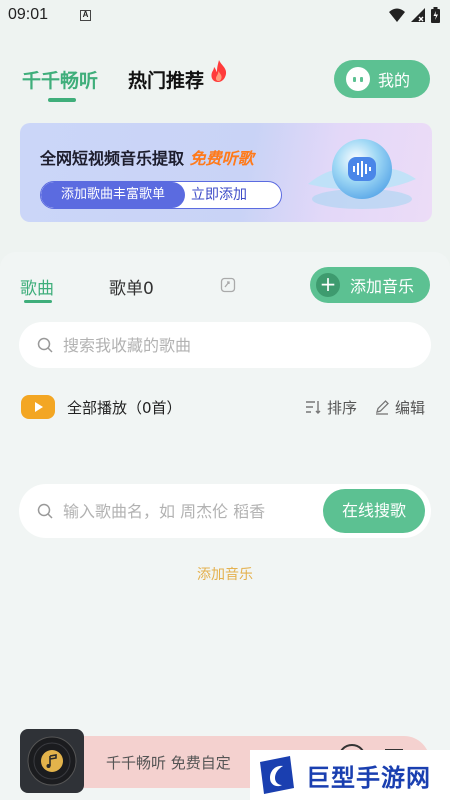  I want to click on refresh-icon, so click(228, 285).